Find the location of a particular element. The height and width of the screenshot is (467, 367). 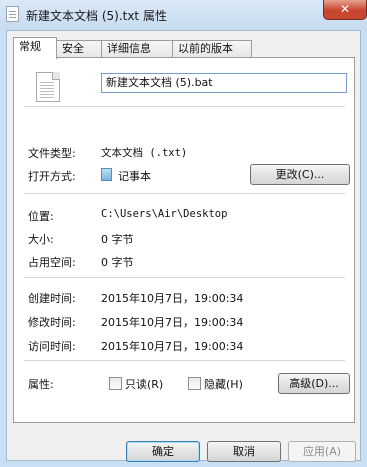

open-with-value: 记事本 is located at coordinates (134, 176).